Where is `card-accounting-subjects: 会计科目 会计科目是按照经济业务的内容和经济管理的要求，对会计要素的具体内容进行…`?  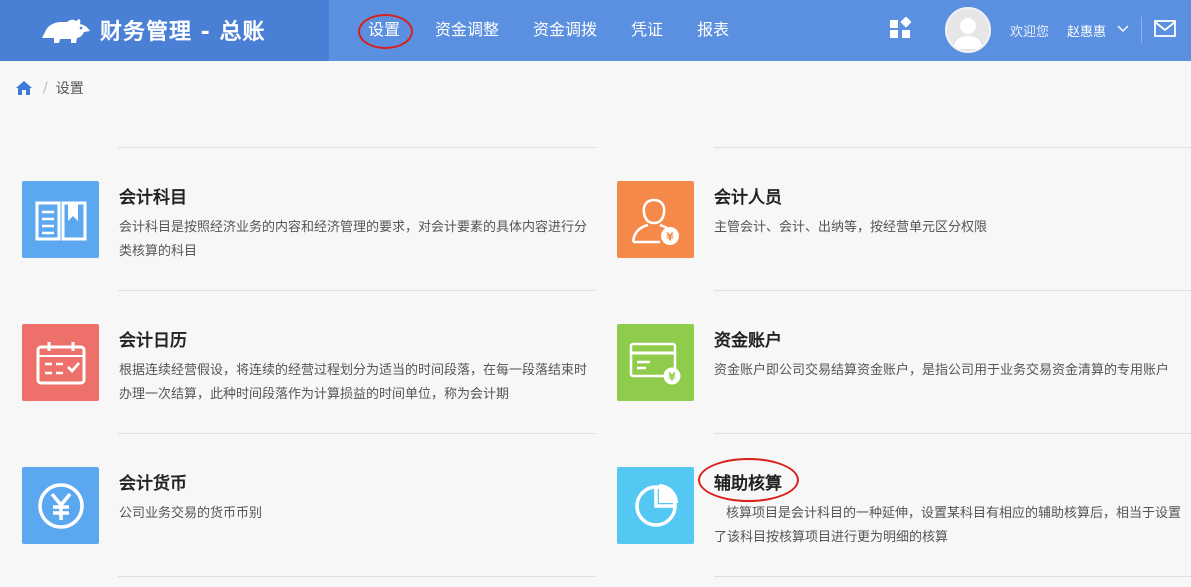
card-accounting-subjects: 会计科目 会计科目是按照经济业务的内容和经济管理的要求，对会计要素的具体内容进行… is located at coordinates (312, 241).